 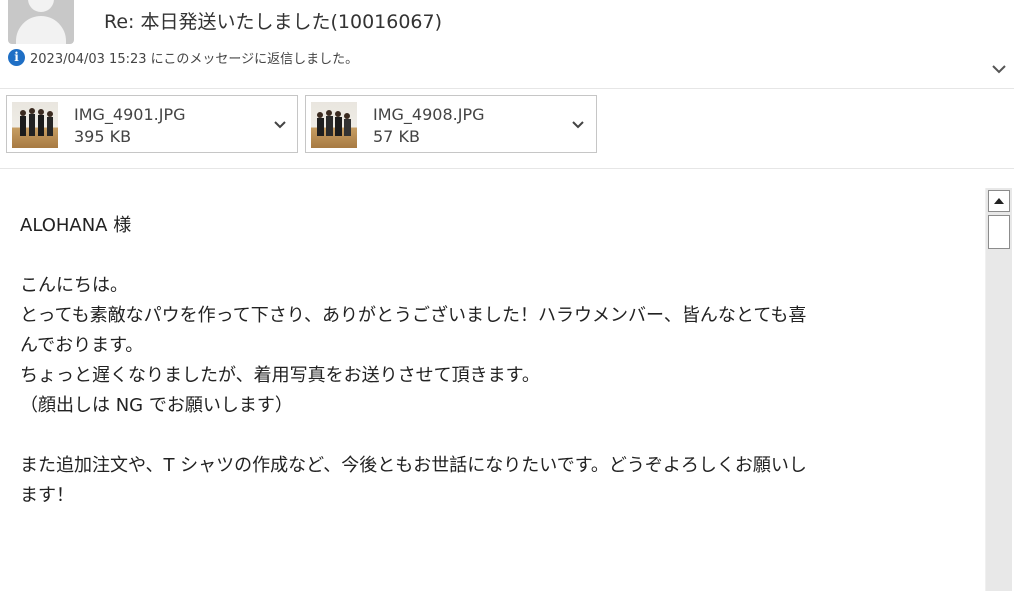 What do you see at coordinates (396, 136) in the screenshot?
I see `attachment-filesize: 57 KB` at bounding box center [396, 136].